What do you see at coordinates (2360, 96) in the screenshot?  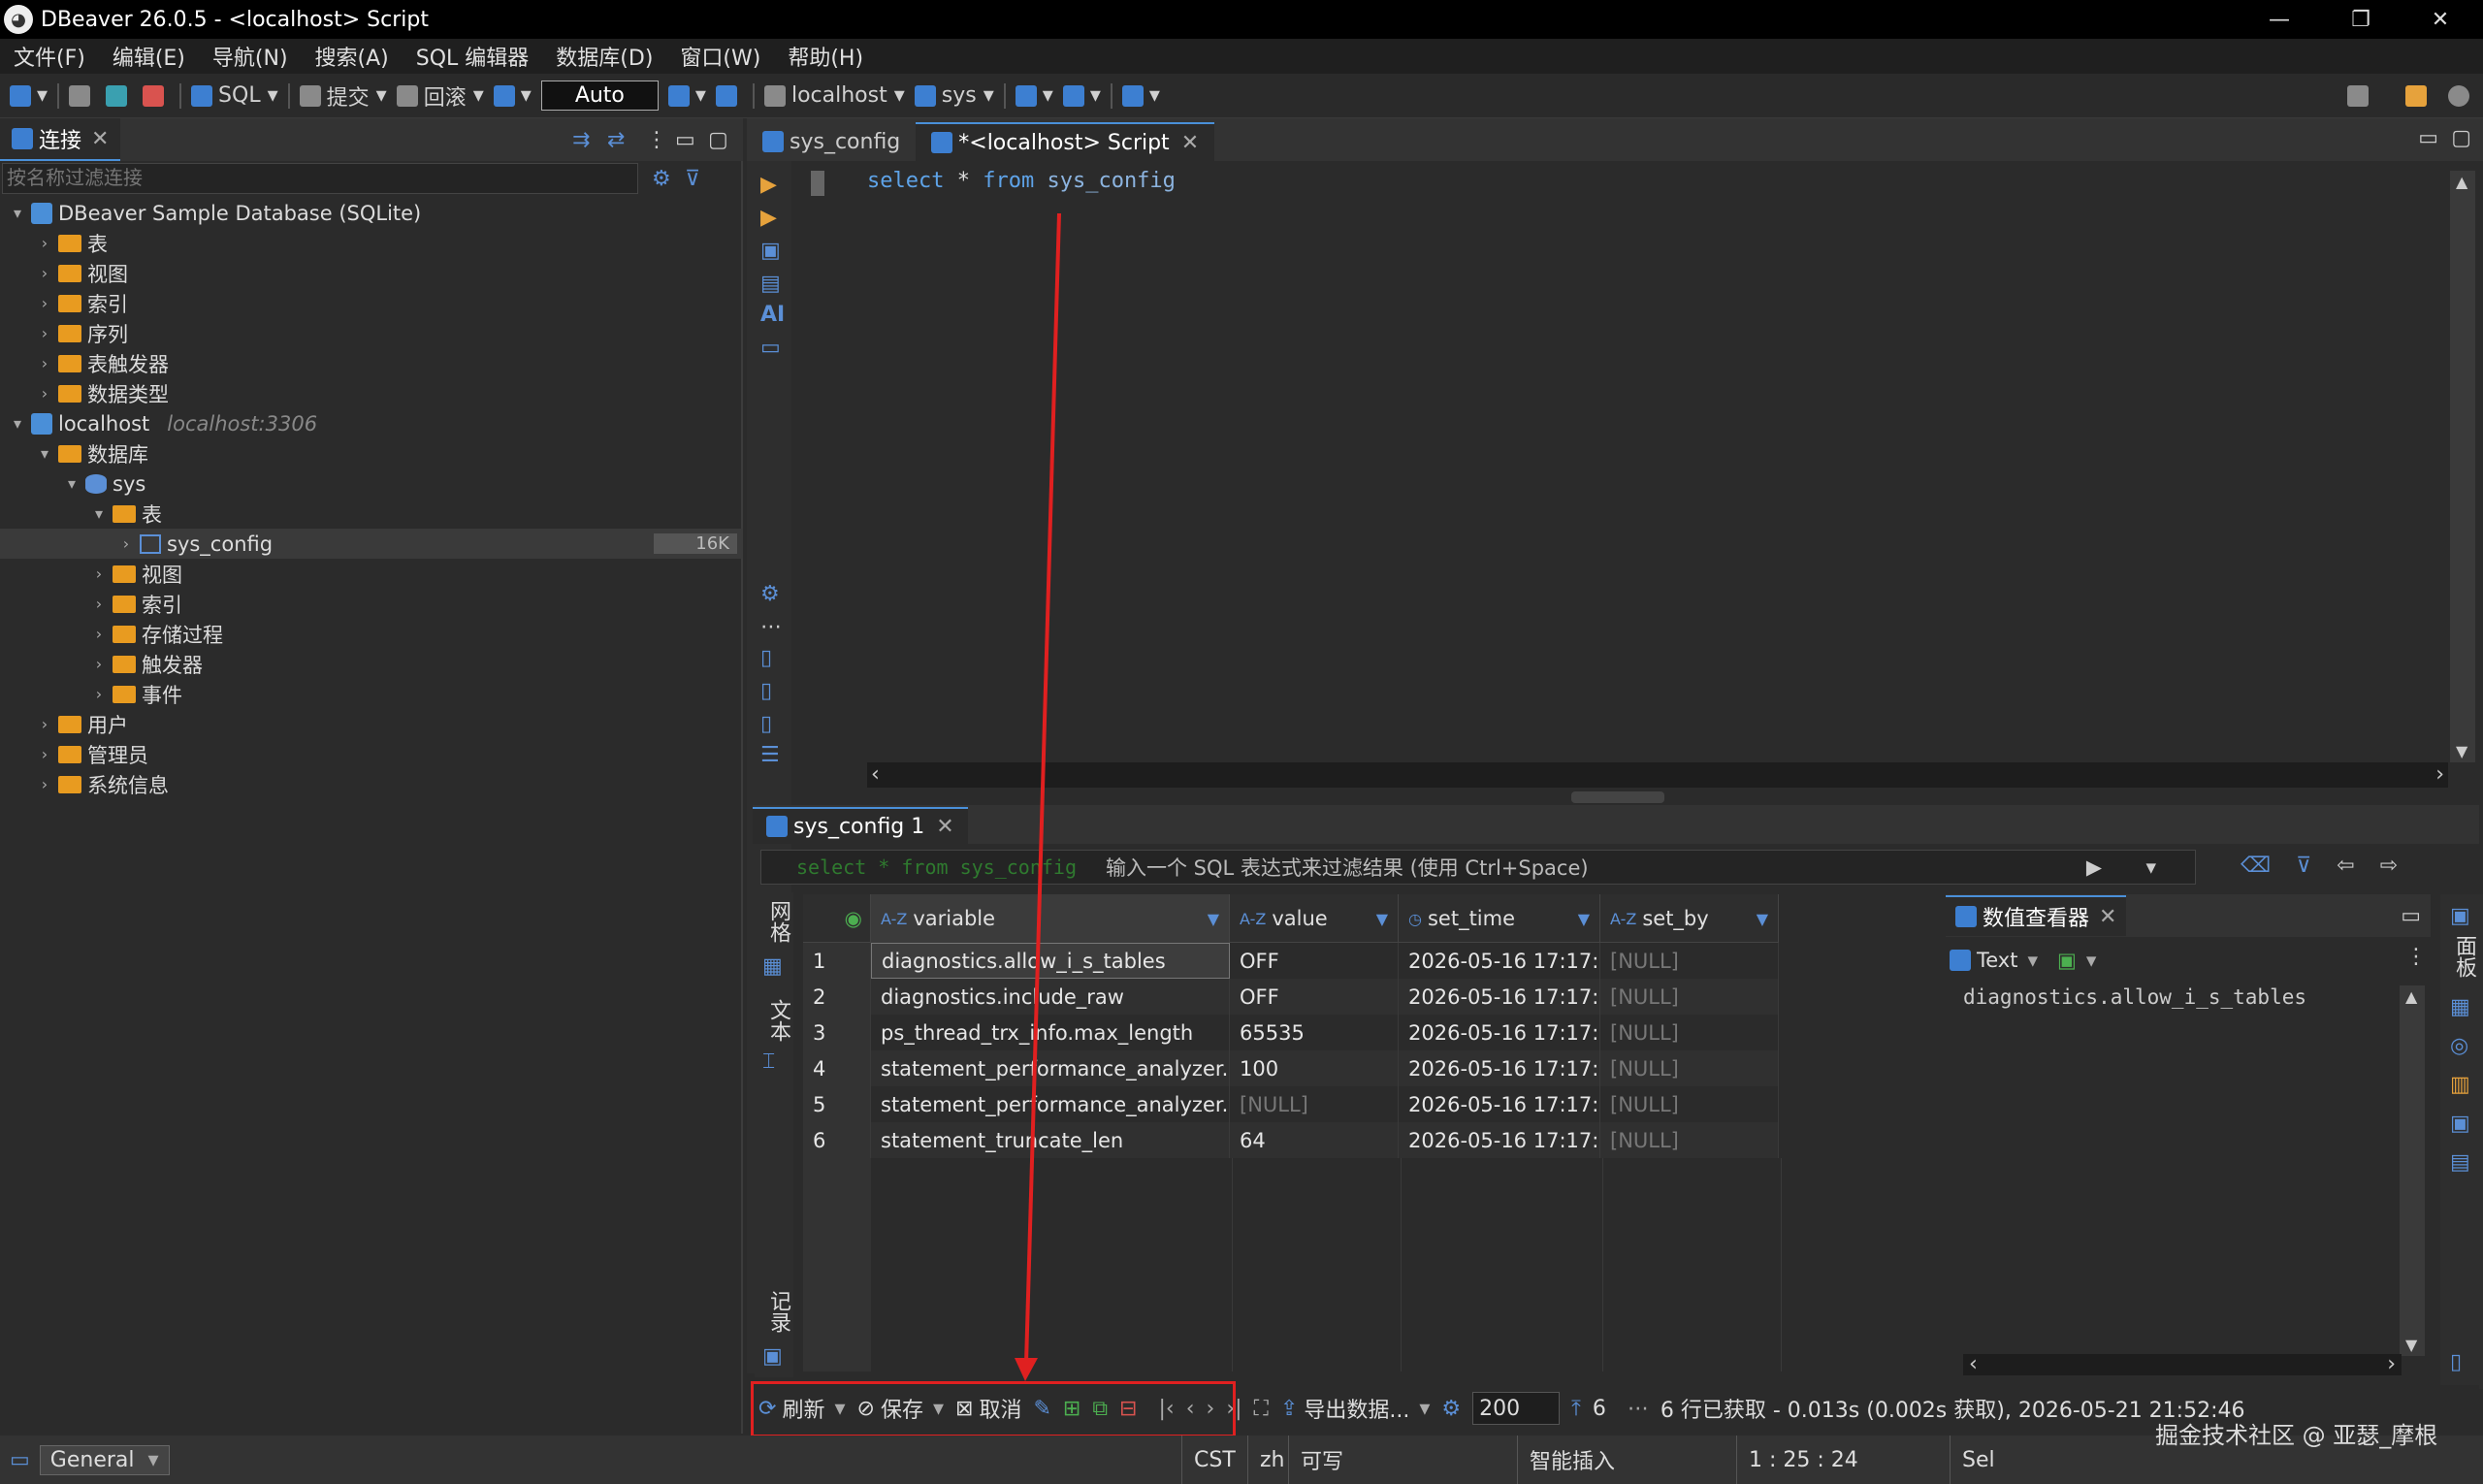 I see `global-search-button` at bounding box center [2360, 96].